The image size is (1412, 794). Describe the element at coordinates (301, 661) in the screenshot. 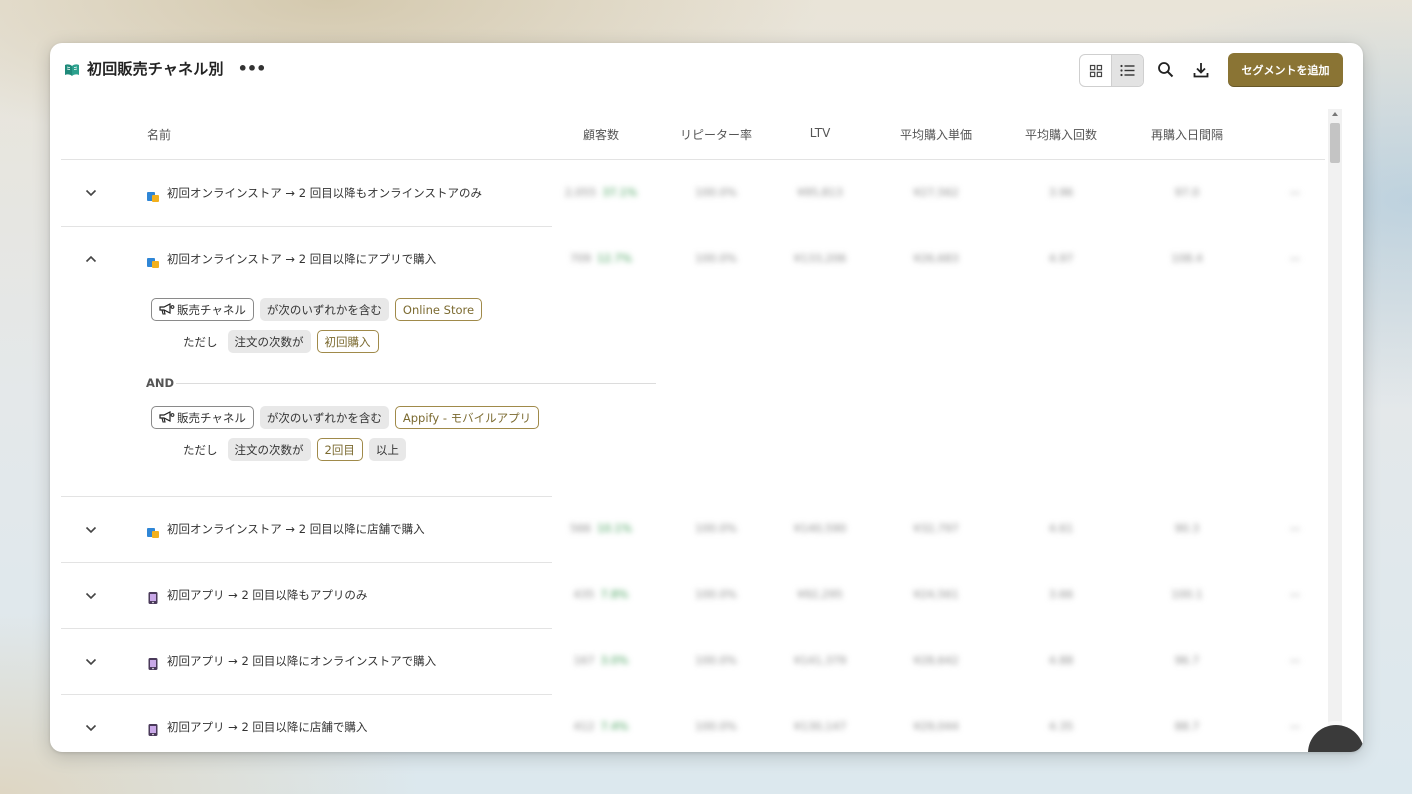

I see `segment-name: 初回アプリ → 2 回目以降にオンラインストアで購入` at that location.